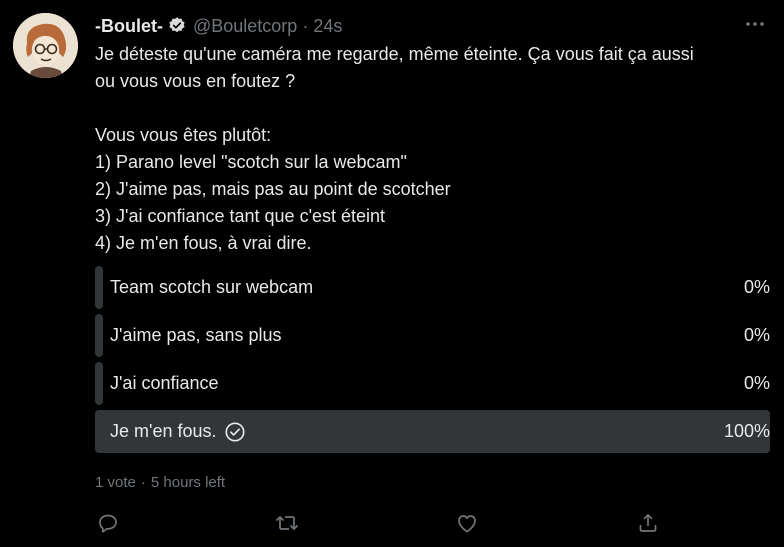 This screenshot has width=784, height=547. What do you see at coordinates (432, 287) in the screenshot?
I see `poll-option: Team scotch sur webcam 0%` at bounding box center [432, 287].